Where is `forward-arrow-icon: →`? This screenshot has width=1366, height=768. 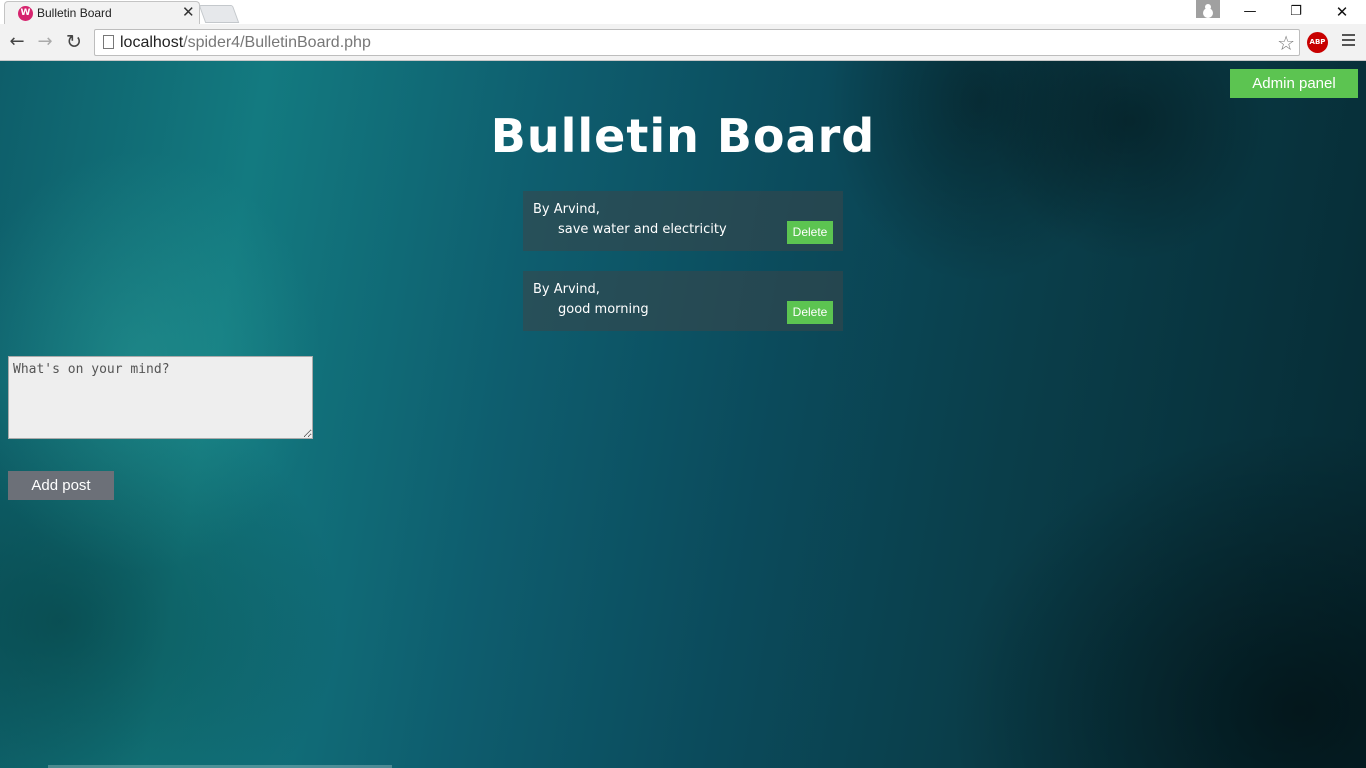 forward-arrow-icon: → is located at coordinates (45, 42).